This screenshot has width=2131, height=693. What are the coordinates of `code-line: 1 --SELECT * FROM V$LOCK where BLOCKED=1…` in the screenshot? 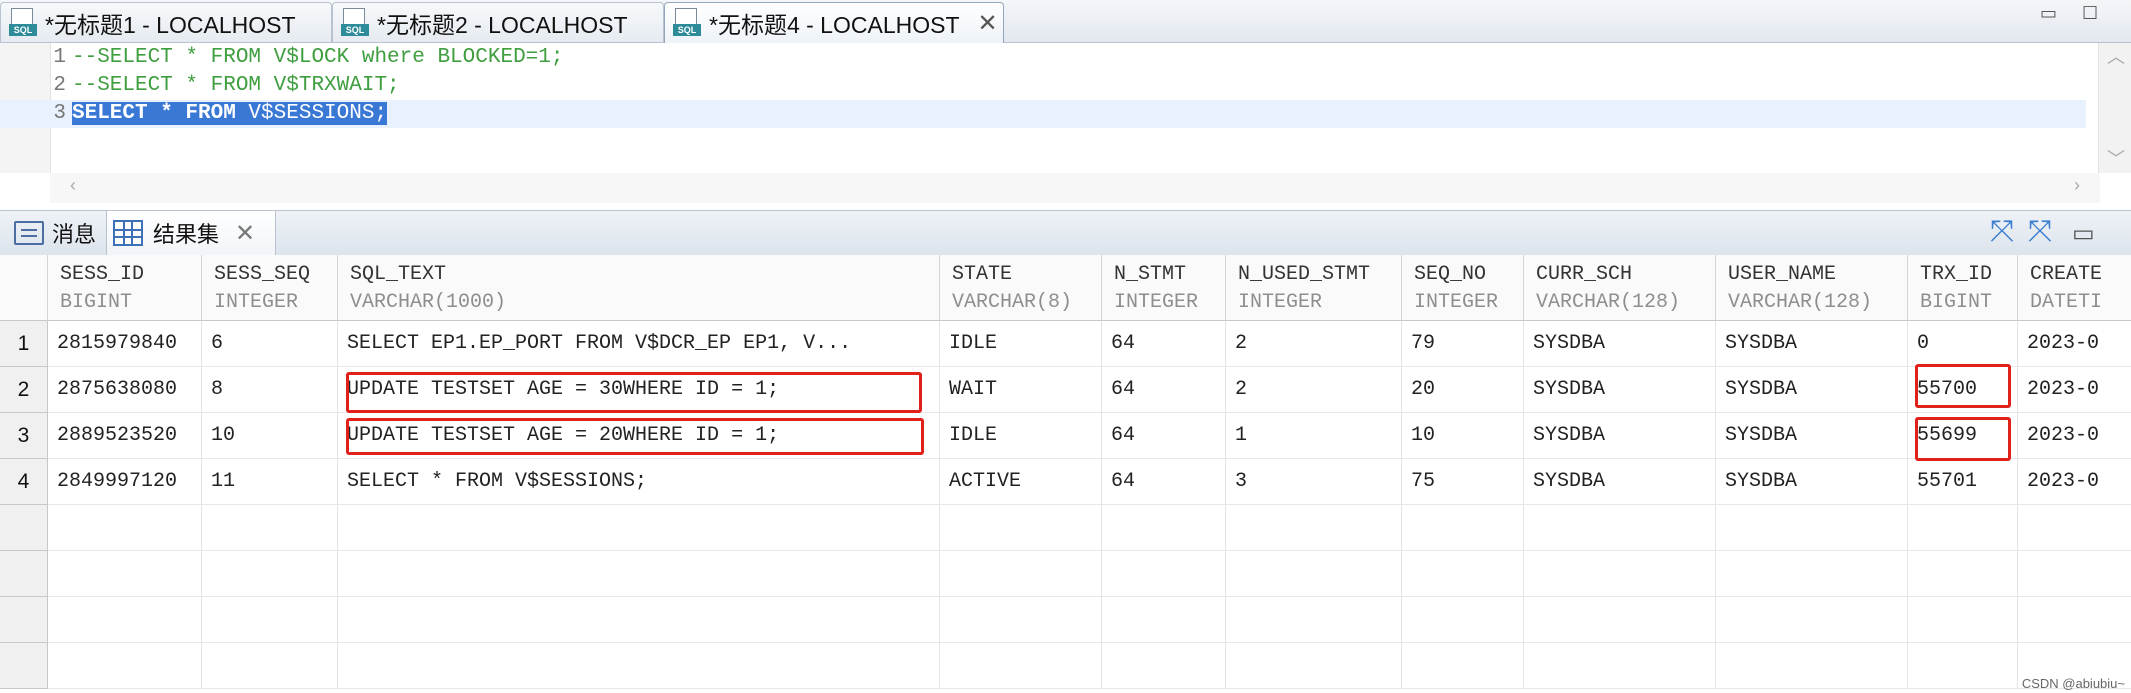 It's located at (1043, 58).